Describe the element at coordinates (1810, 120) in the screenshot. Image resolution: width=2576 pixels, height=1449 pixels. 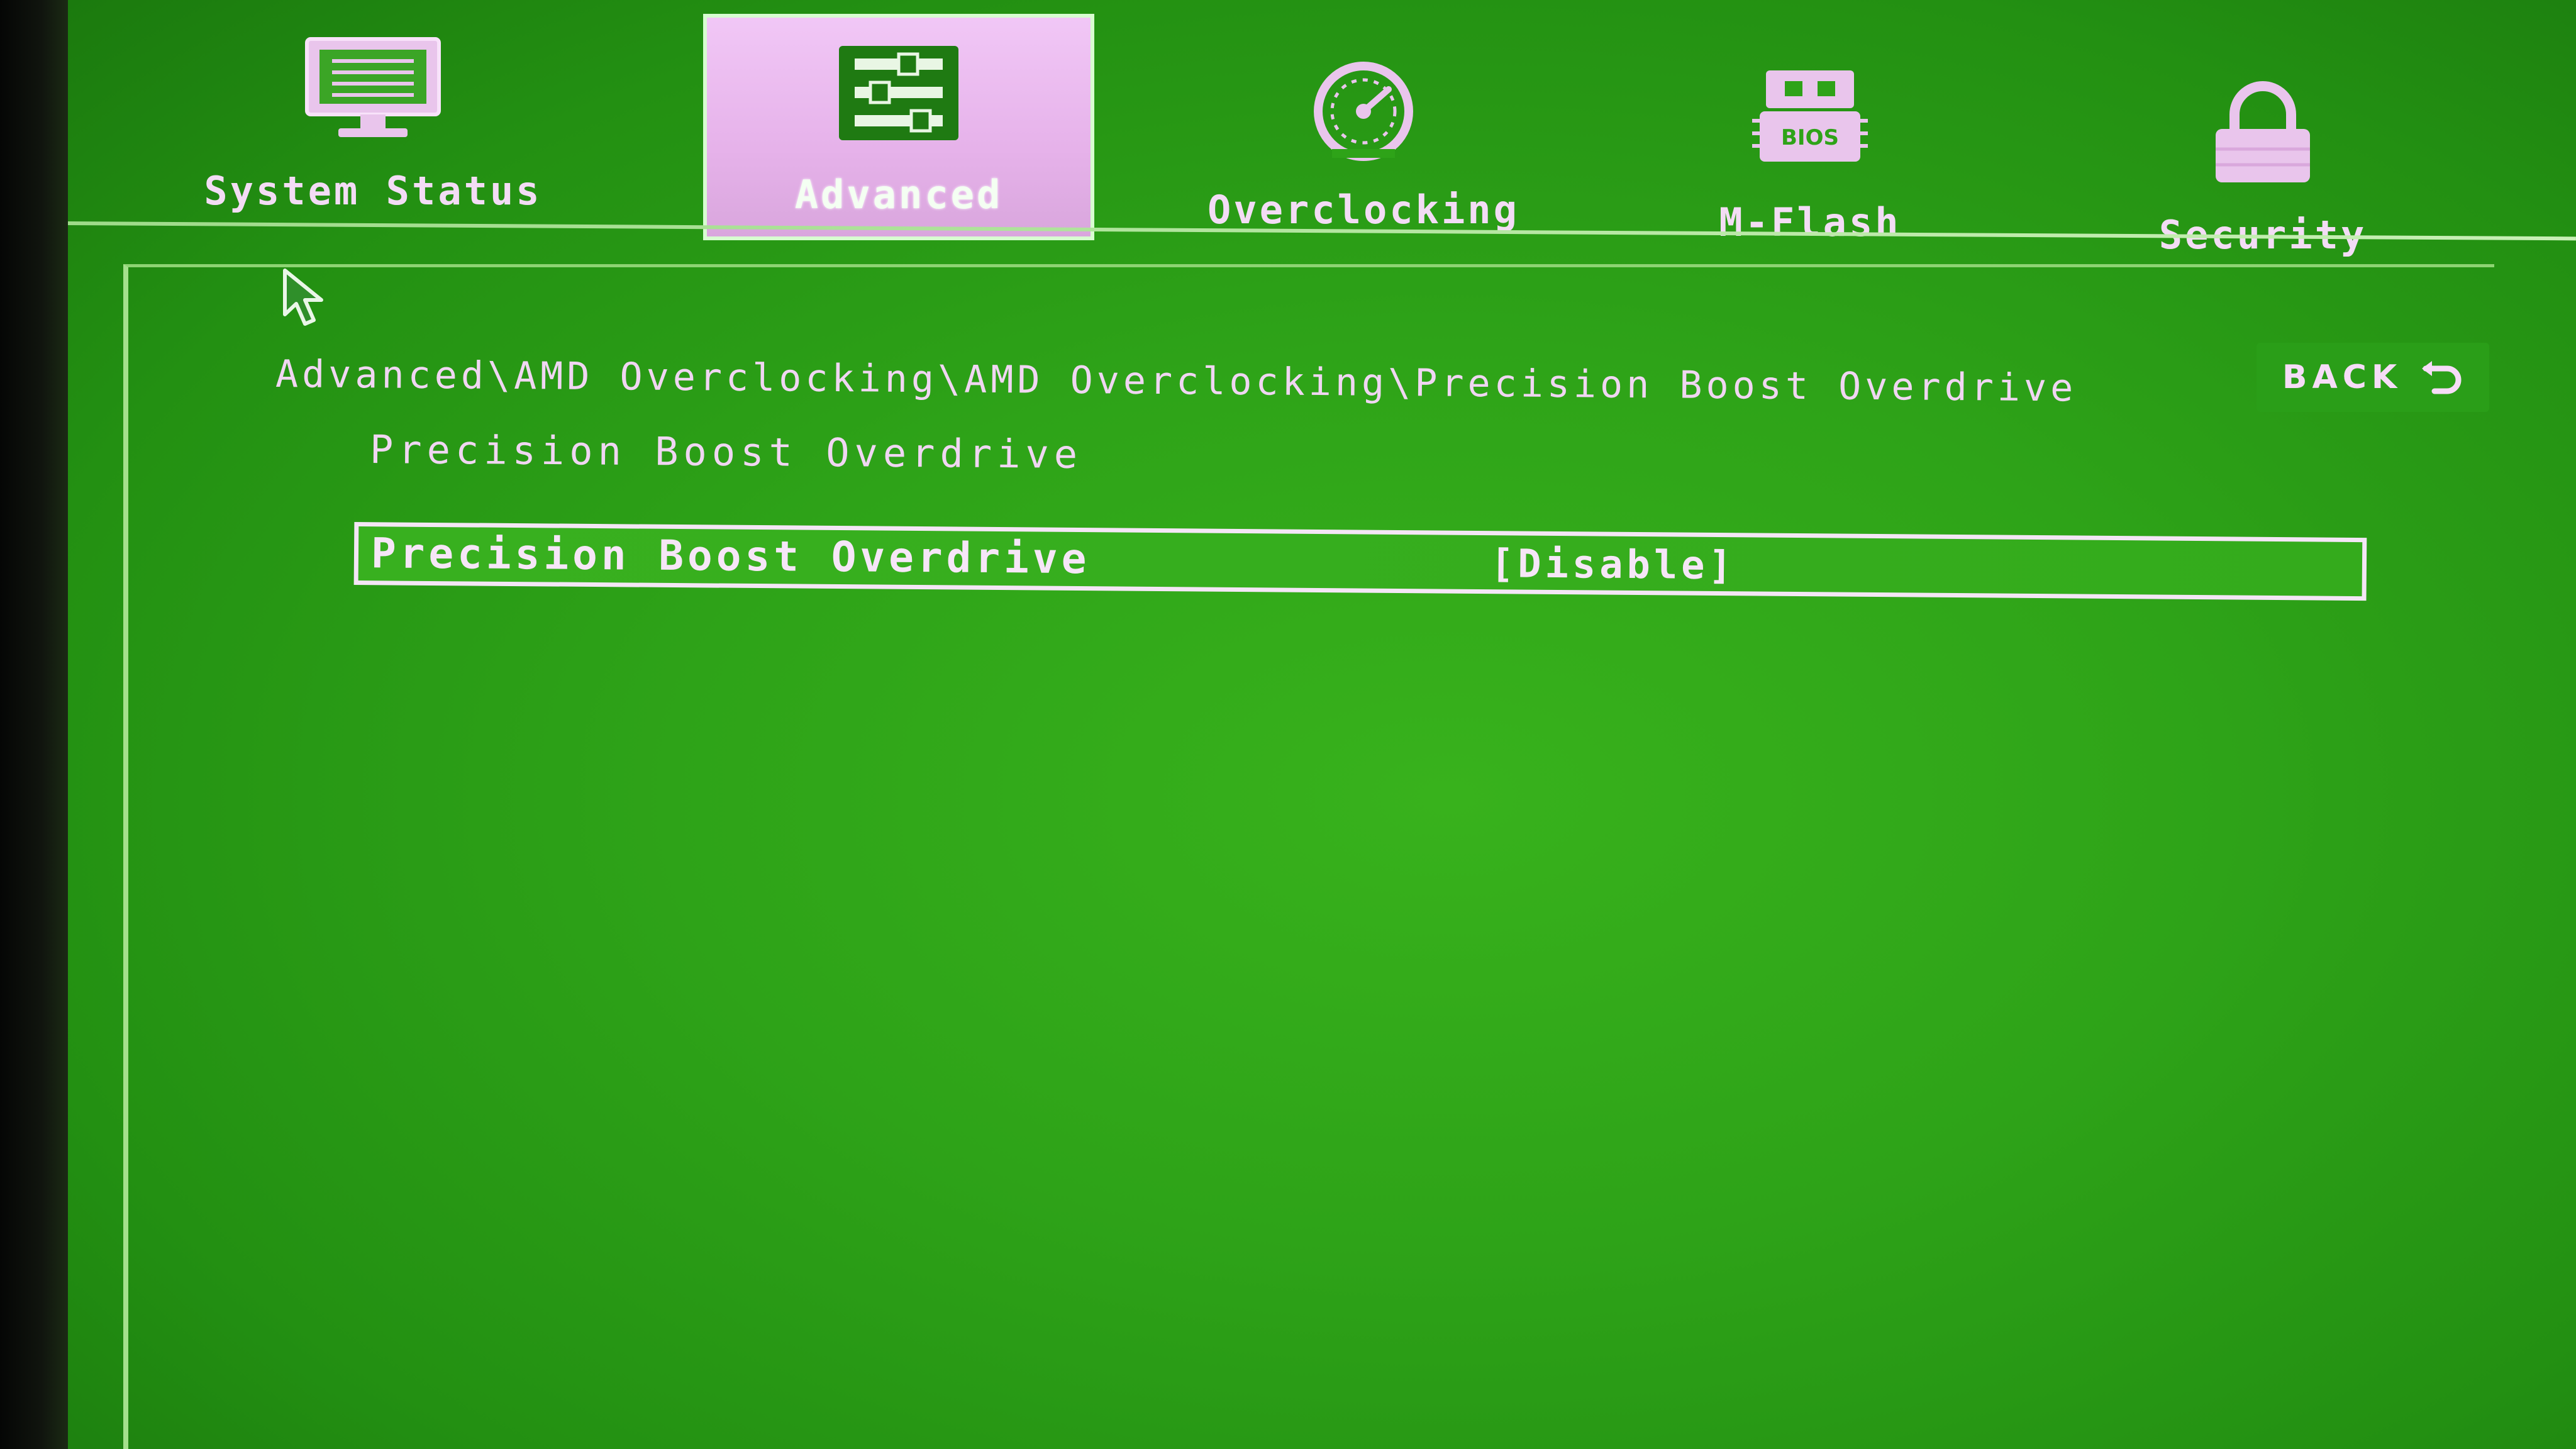
I see `bios-chip-icon: BIOS` at that location.